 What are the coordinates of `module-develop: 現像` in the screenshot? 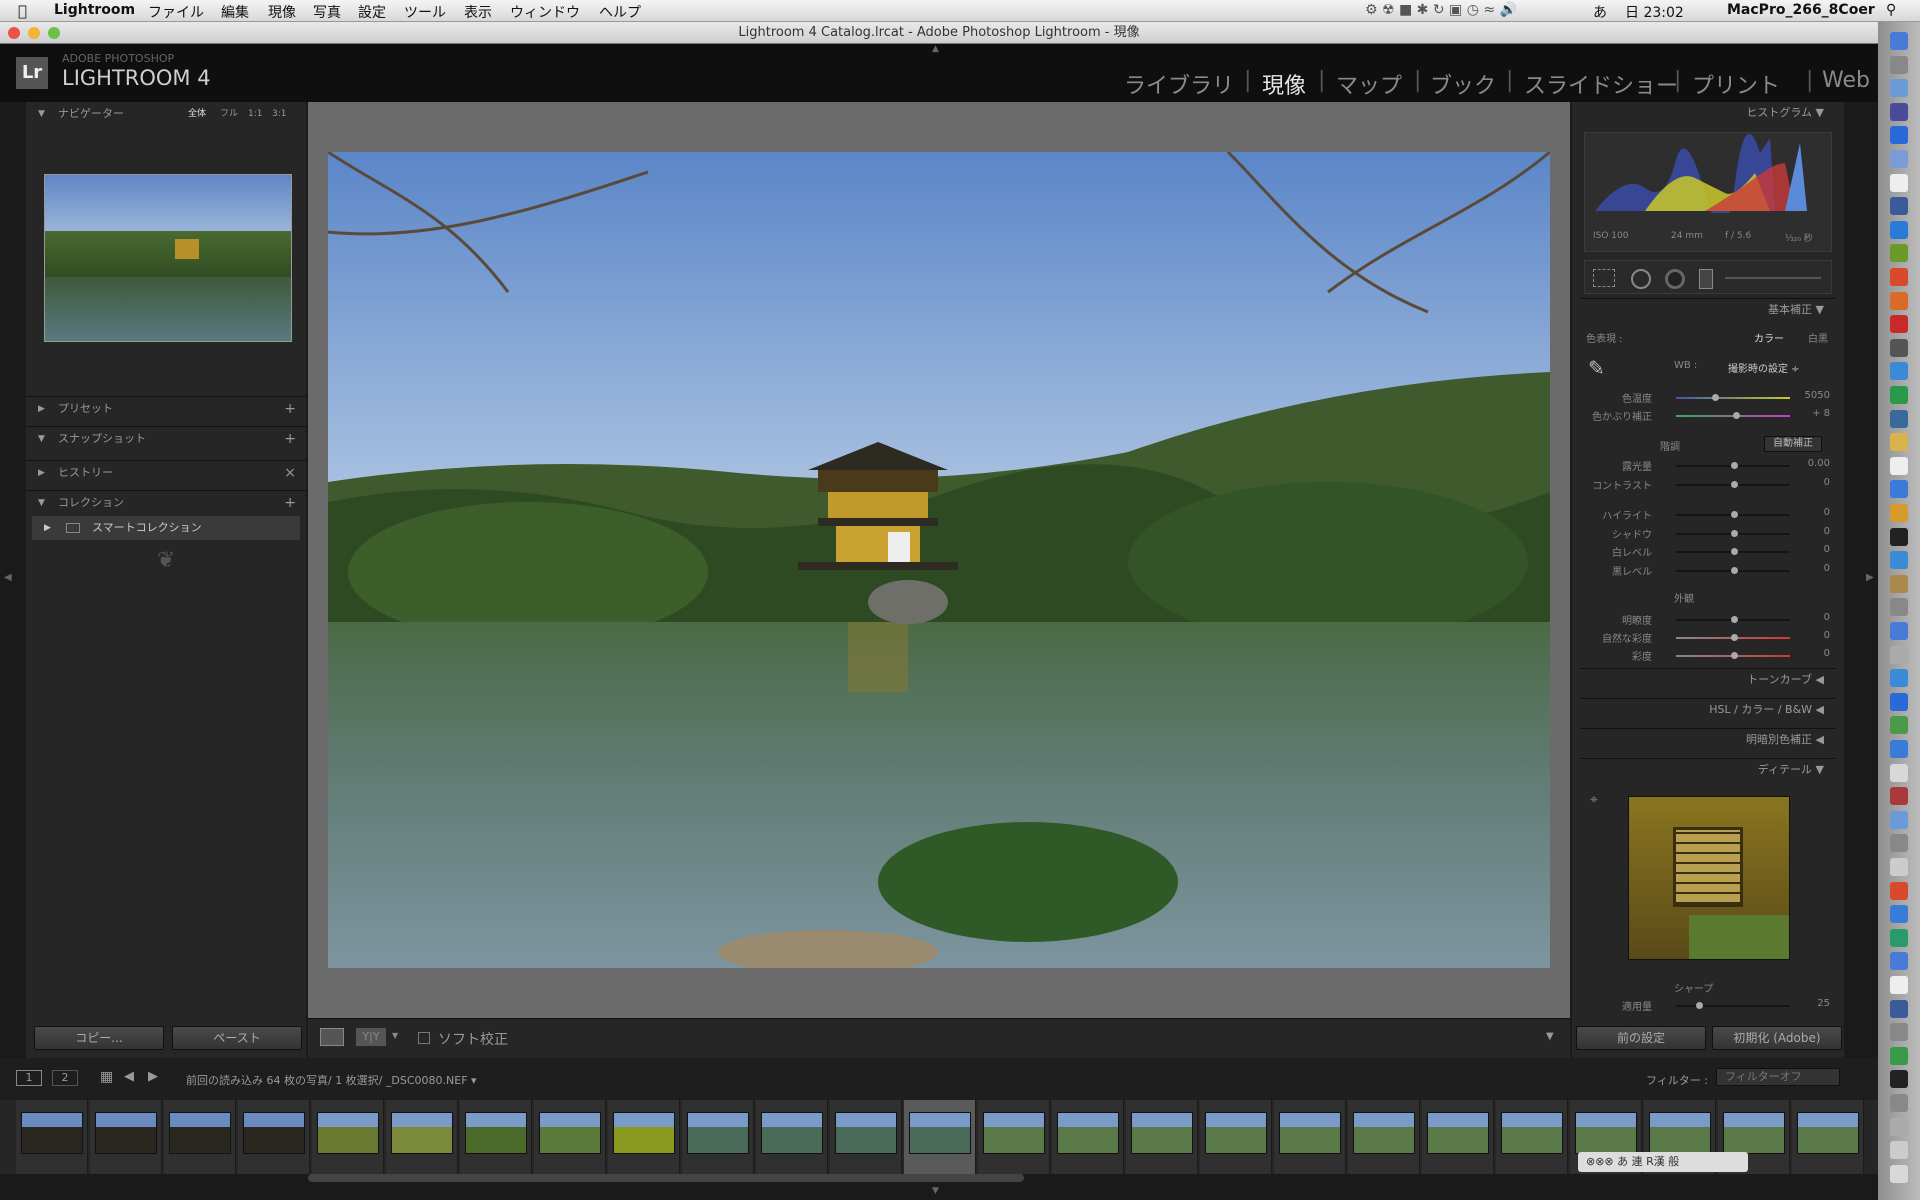 It's located at (1284, 84).